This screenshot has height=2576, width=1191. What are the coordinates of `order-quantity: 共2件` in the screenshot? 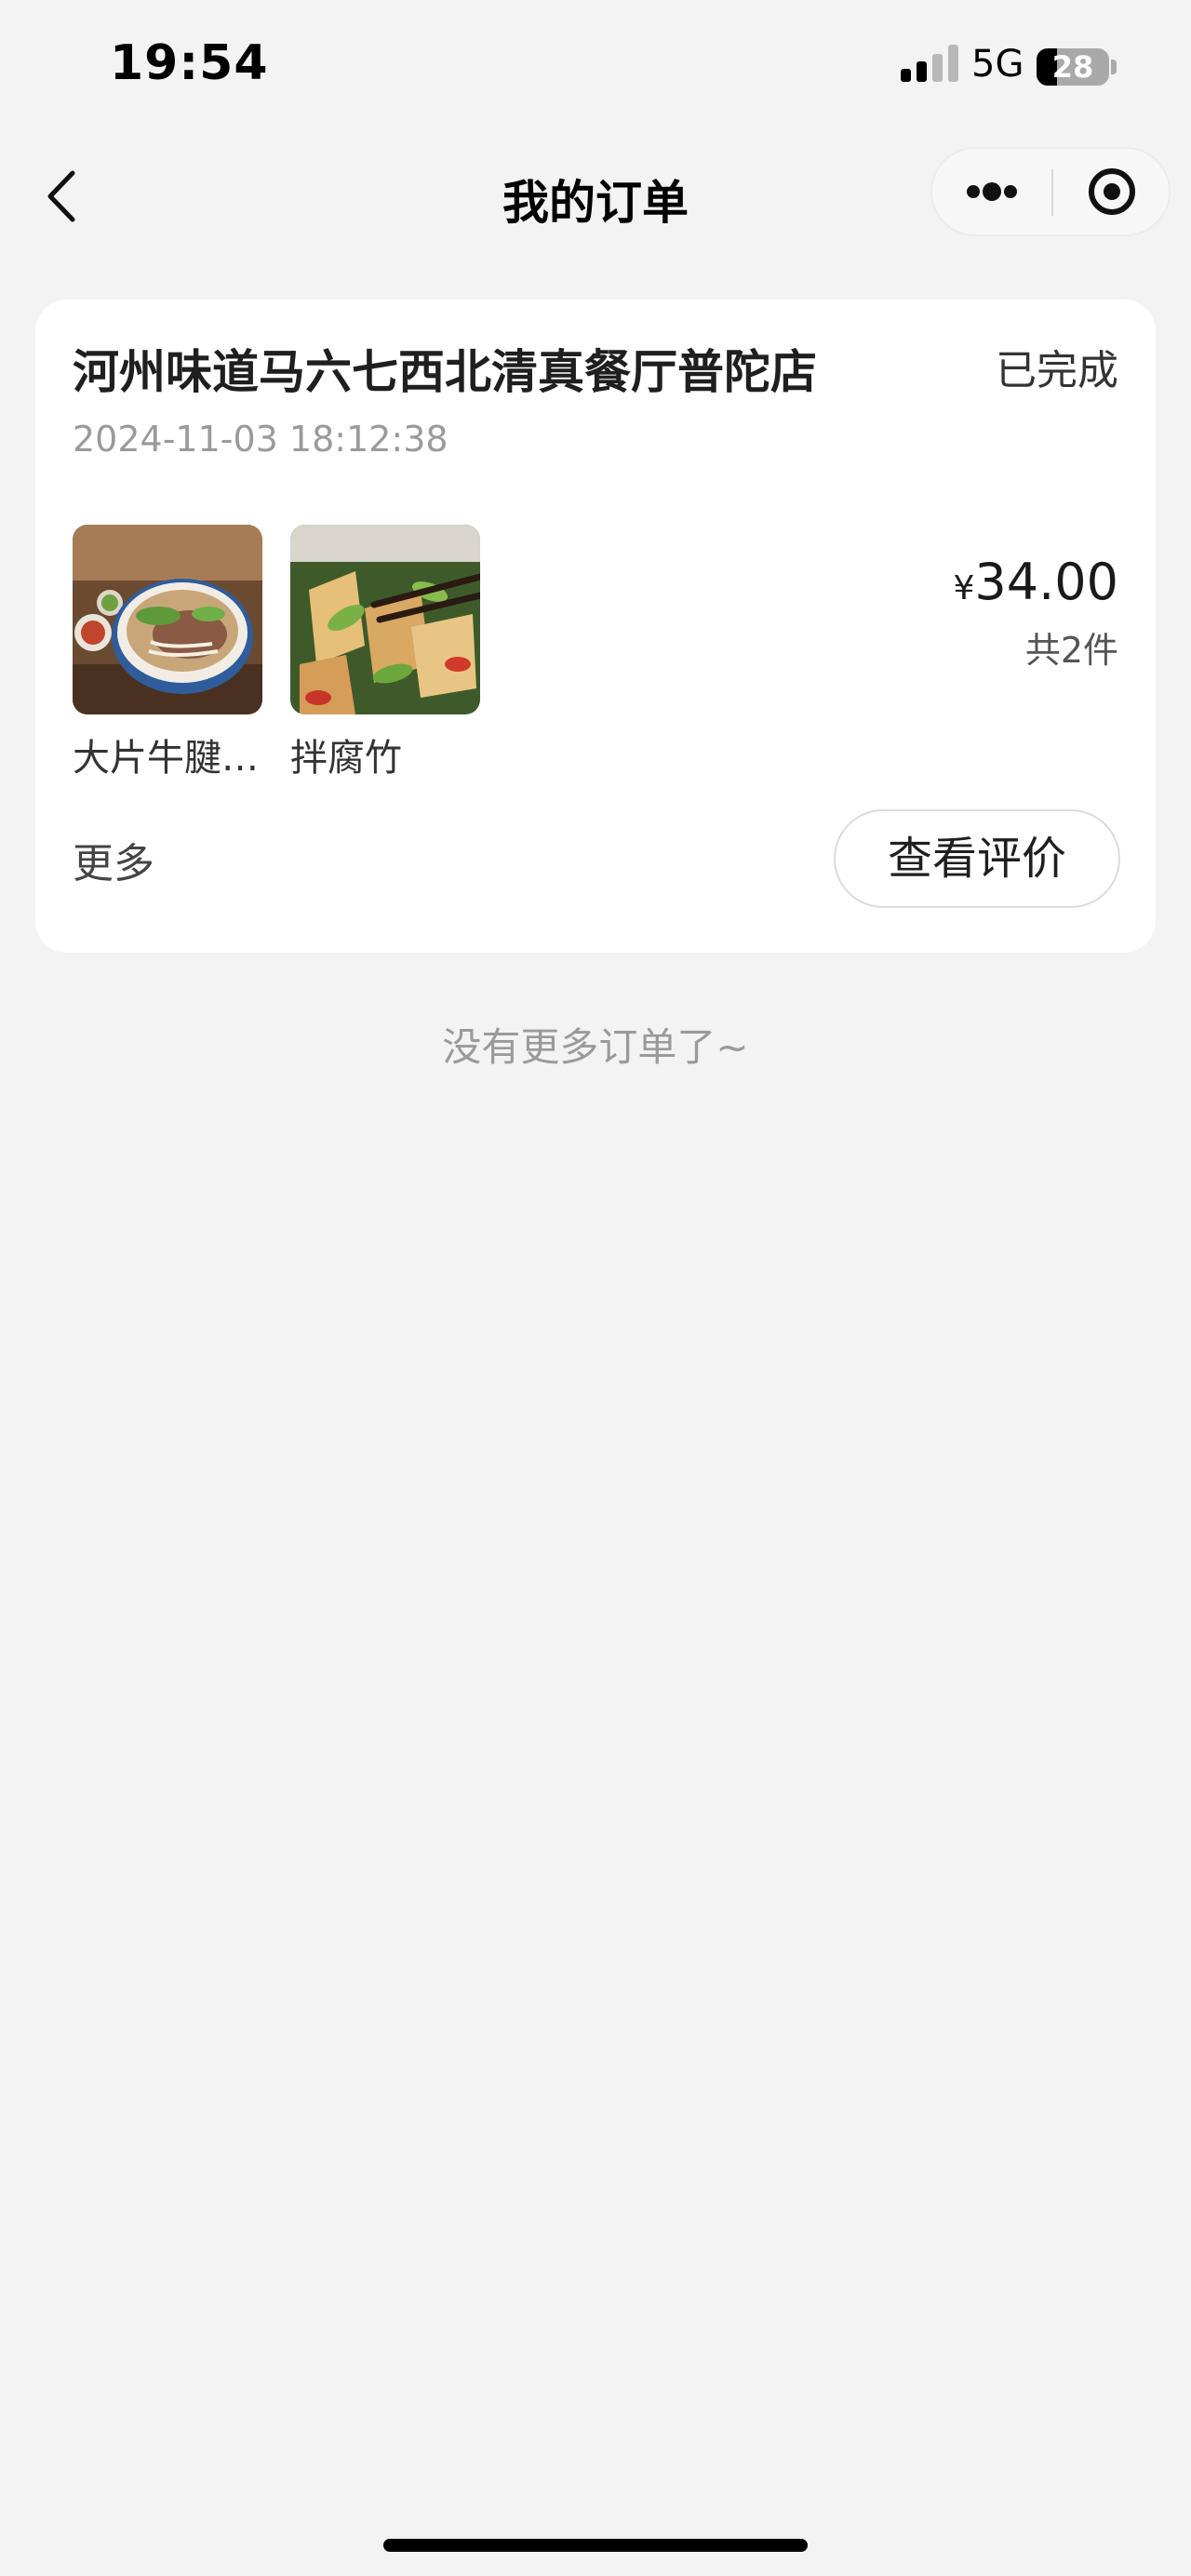 It's located at (1071, 650).